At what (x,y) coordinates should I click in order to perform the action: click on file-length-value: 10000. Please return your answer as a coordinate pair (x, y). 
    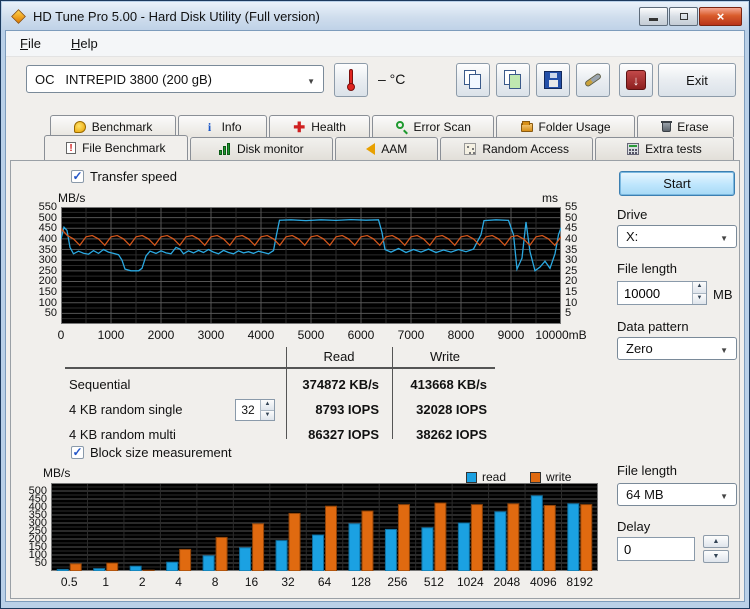
    Looking at the image, I should click on (642, 293).